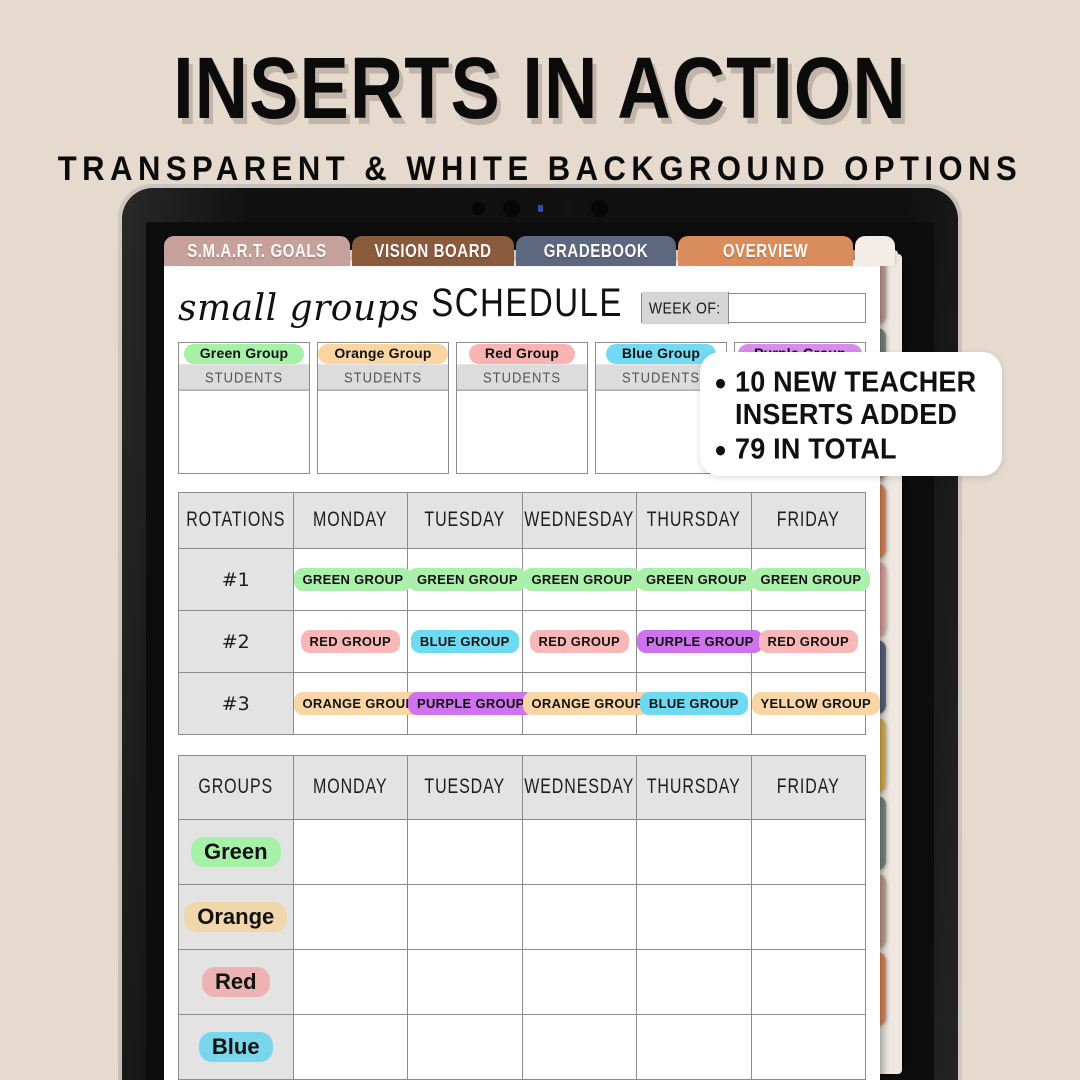 This screenshot has height=1080, width=1080. What do you see at coordinates (350, 787) in the screenshot?
I see `groups-header-cell: MONDAY` at bounding box center [350, 787].